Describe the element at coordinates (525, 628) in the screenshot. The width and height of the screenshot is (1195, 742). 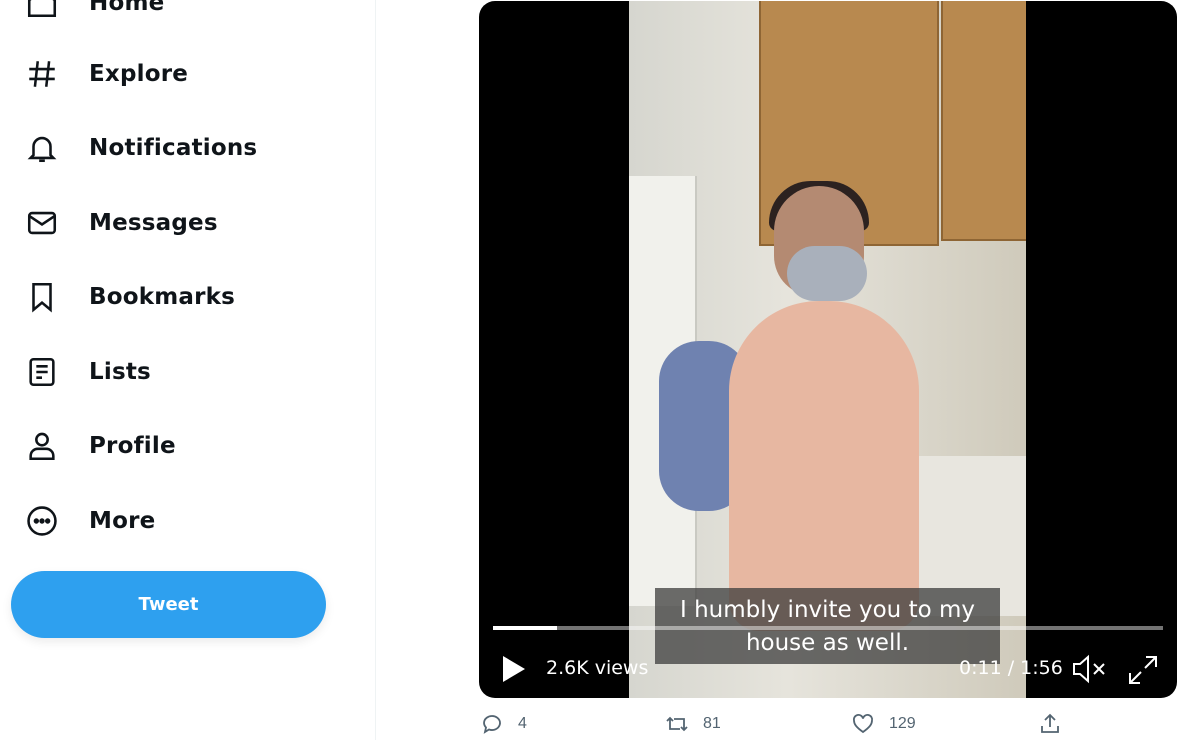
I see `video-progress-fill` at that location.